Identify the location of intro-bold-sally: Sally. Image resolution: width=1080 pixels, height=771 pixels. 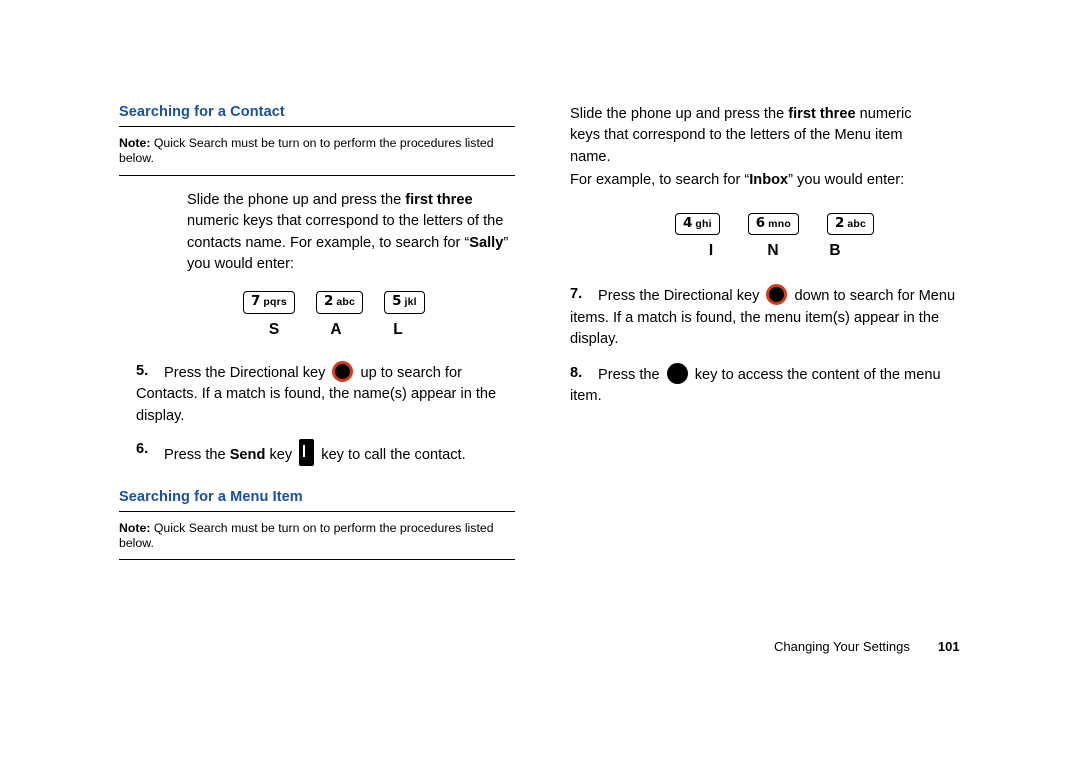
(486, 242).